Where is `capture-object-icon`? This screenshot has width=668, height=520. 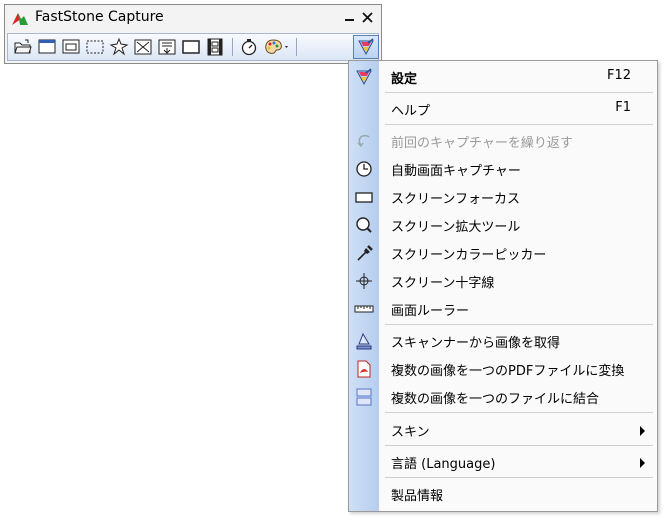
capture-object-icon is located at coordinates (71, 47).